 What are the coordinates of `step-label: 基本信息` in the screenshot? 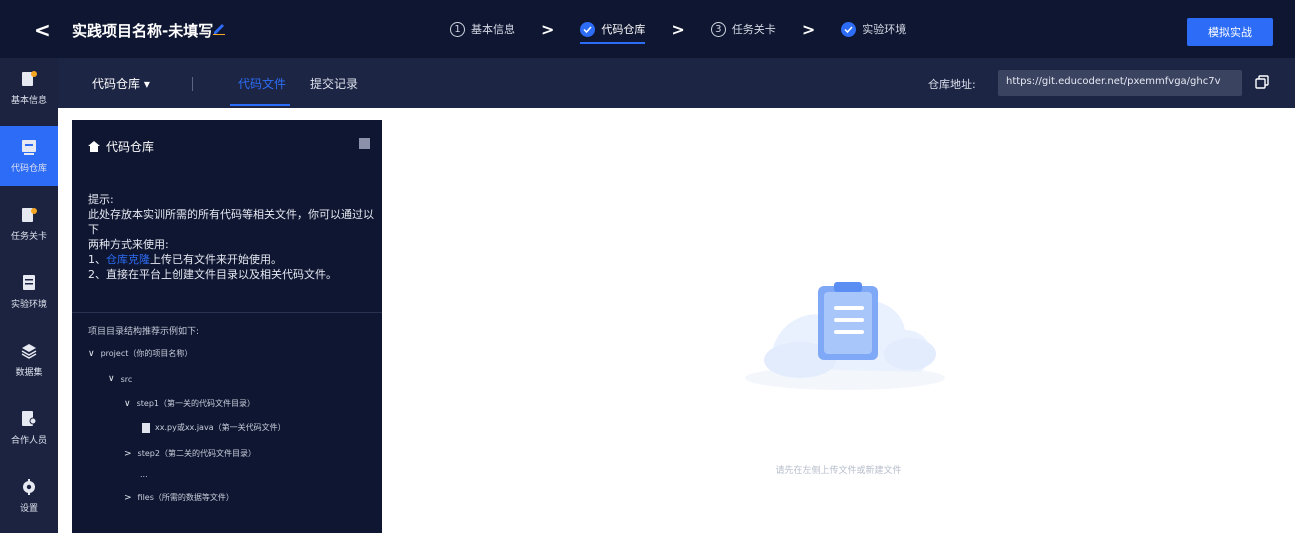 It's located at (493, 29).